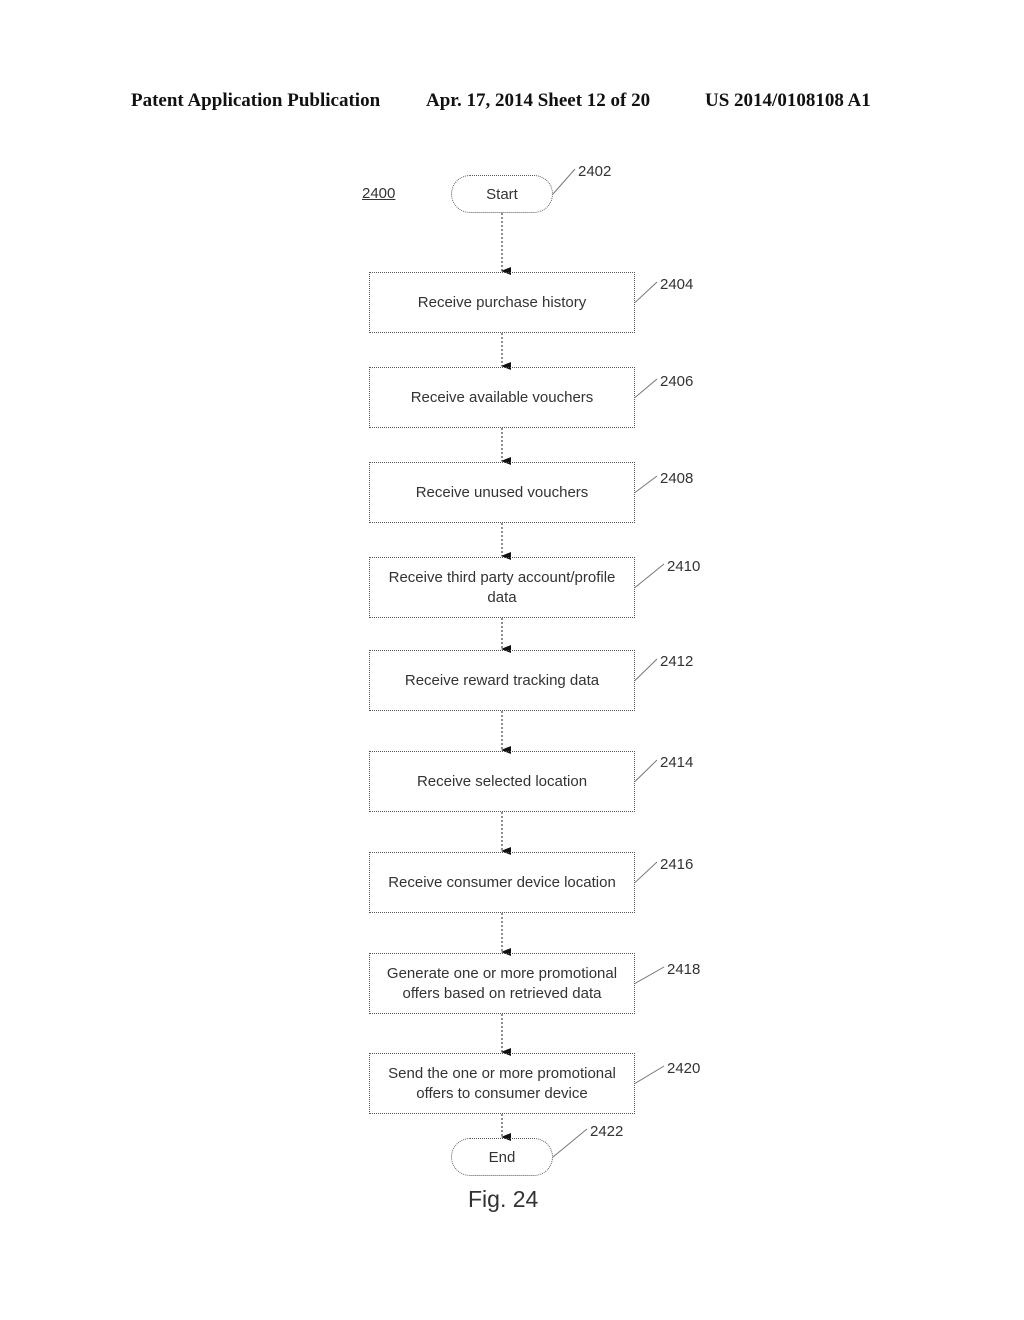 This screenshot has width=1024, height=1320. Describe the element at coordinates (677, 381) in the screenshot. I see `ref-2406: 2406` at that location.